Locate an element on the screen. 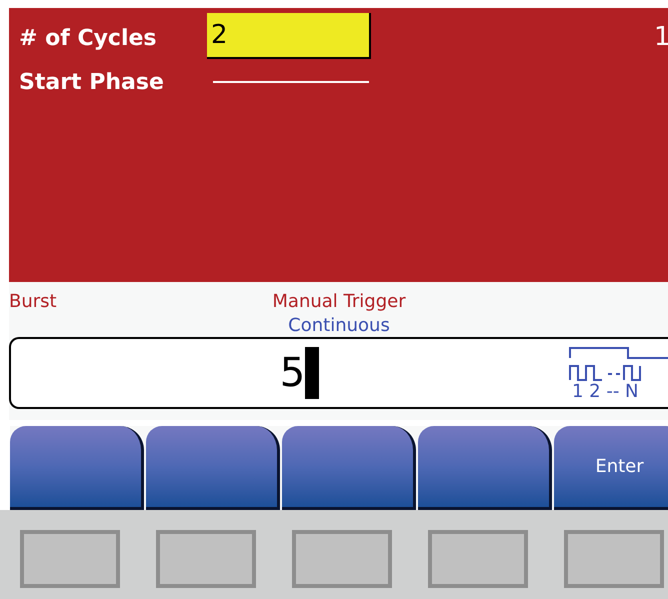 This screenshot has width=668, height=599. text-cursor is located at coordinates (312, 373).